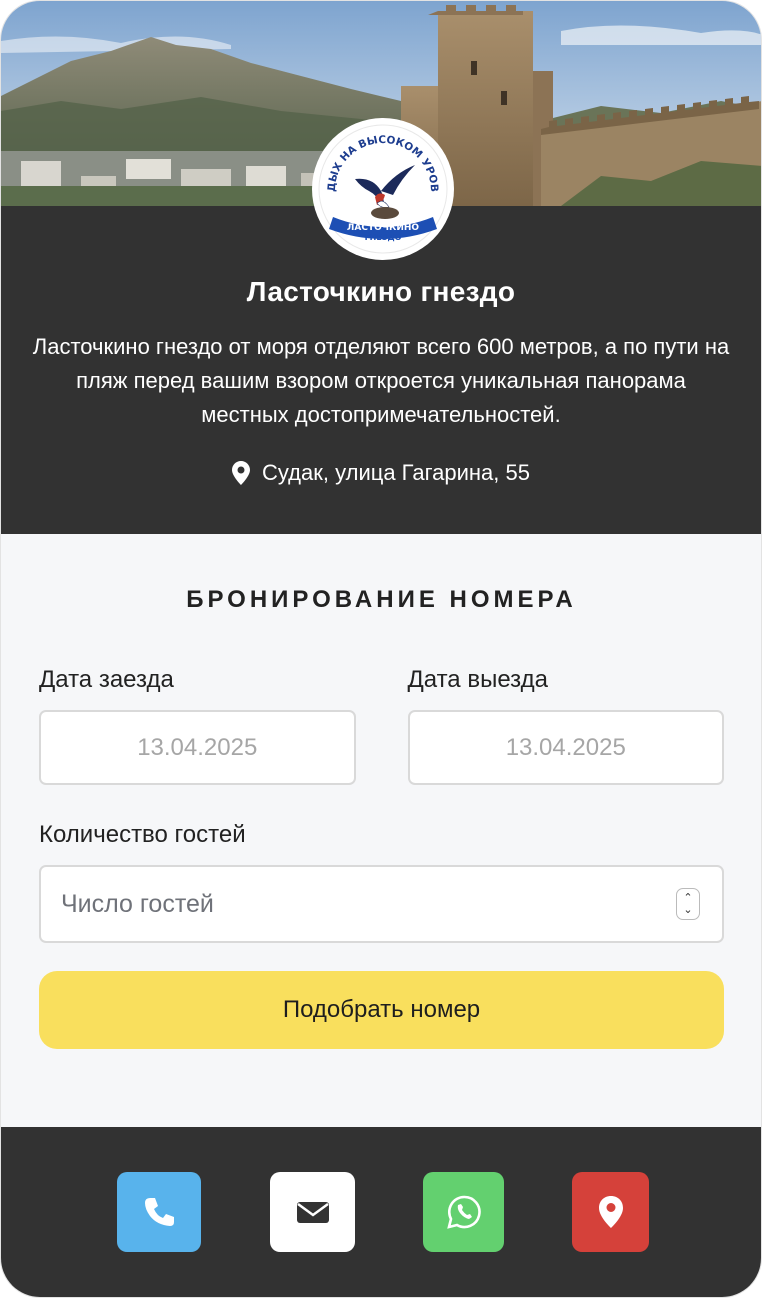  Describe the element at coordinates (396, 472) in the screenshot. I see `address-text: Судак, улица Гагарина, 55` at that location.